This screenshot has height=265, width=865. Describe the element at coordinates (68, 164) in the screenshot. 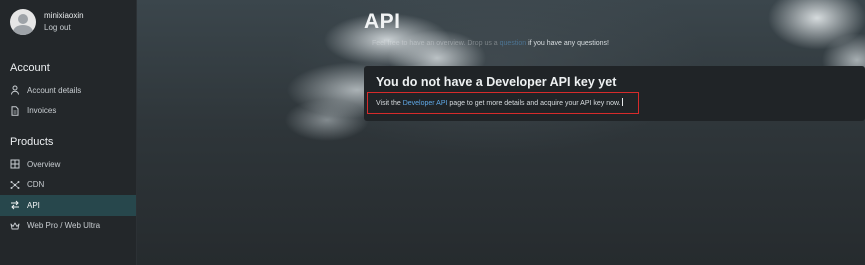

I see `sidebar-item-overview: Overview` at that location.